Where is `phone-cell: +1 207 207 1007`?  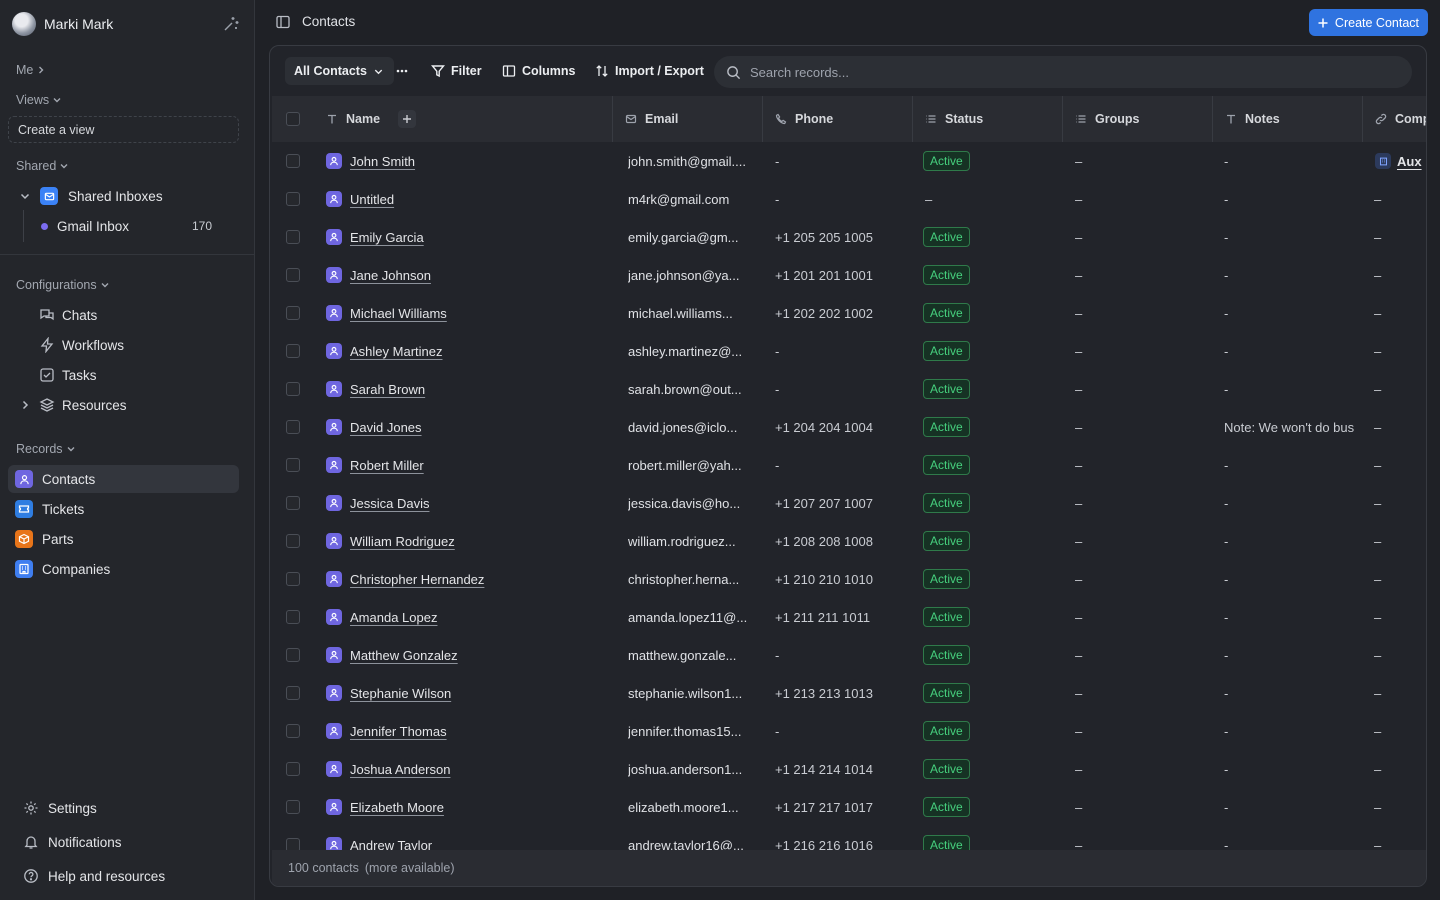 phone-cell: +1 207 207 1007 is located at coordinates (843, 503).